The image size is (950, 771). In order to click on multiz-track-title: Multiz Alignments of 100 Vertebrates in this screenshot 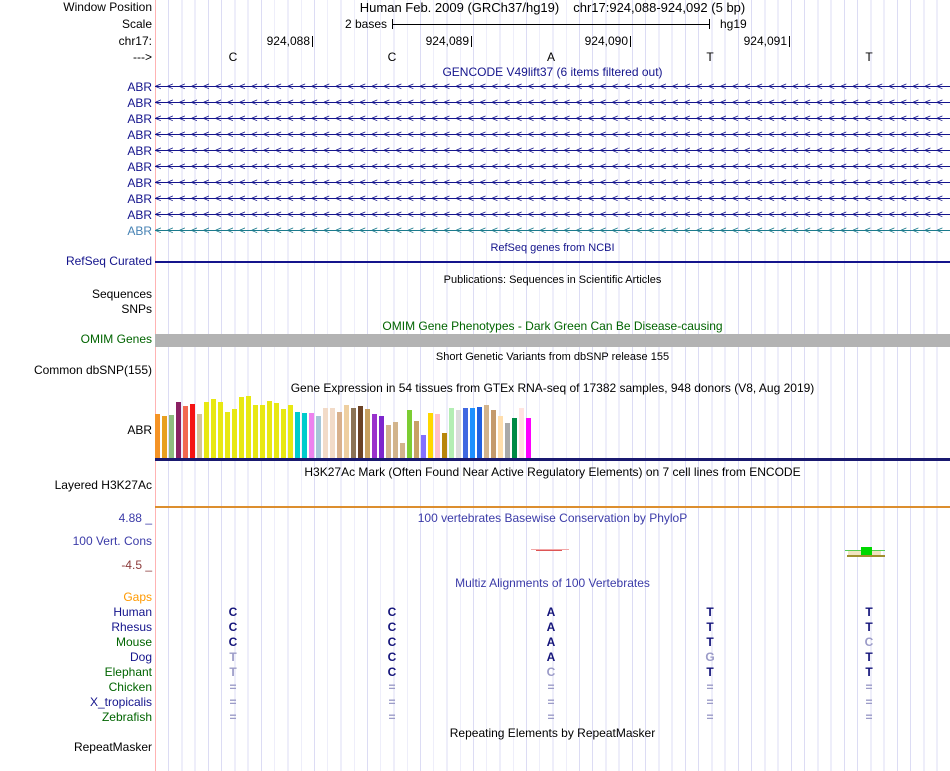, I will do `click(552, 583)`.